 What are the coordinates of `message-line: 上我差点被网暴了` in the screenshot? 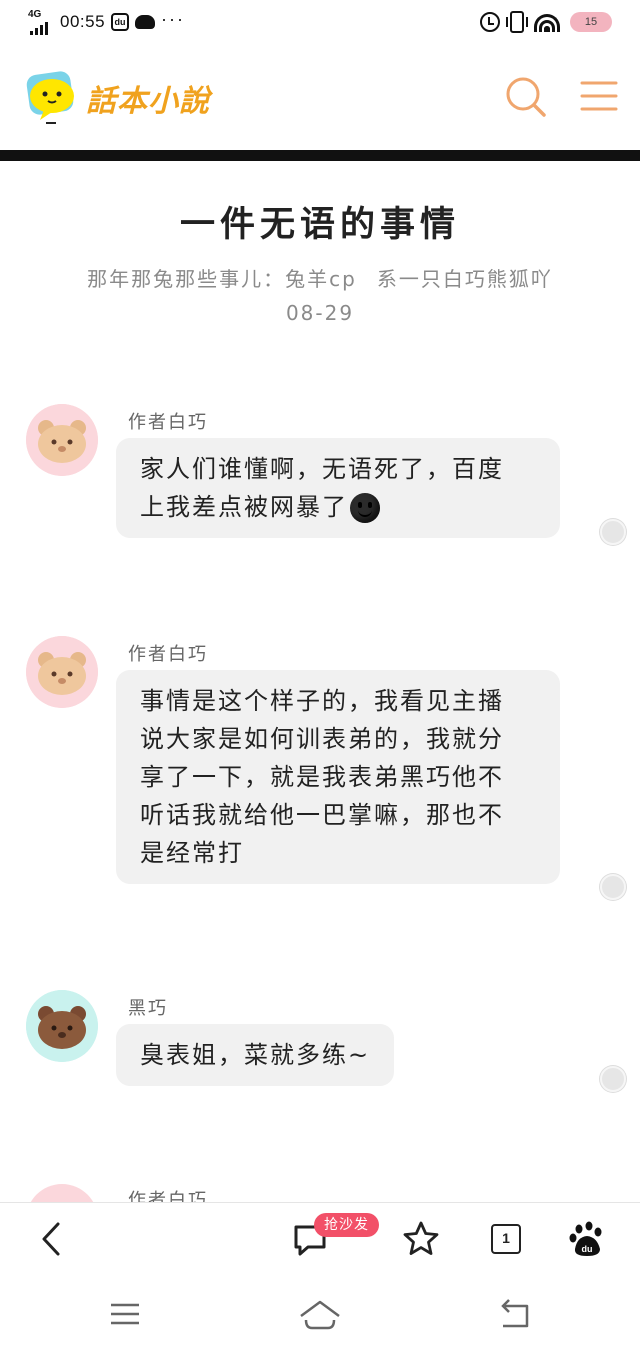 It's located at (244, 507).